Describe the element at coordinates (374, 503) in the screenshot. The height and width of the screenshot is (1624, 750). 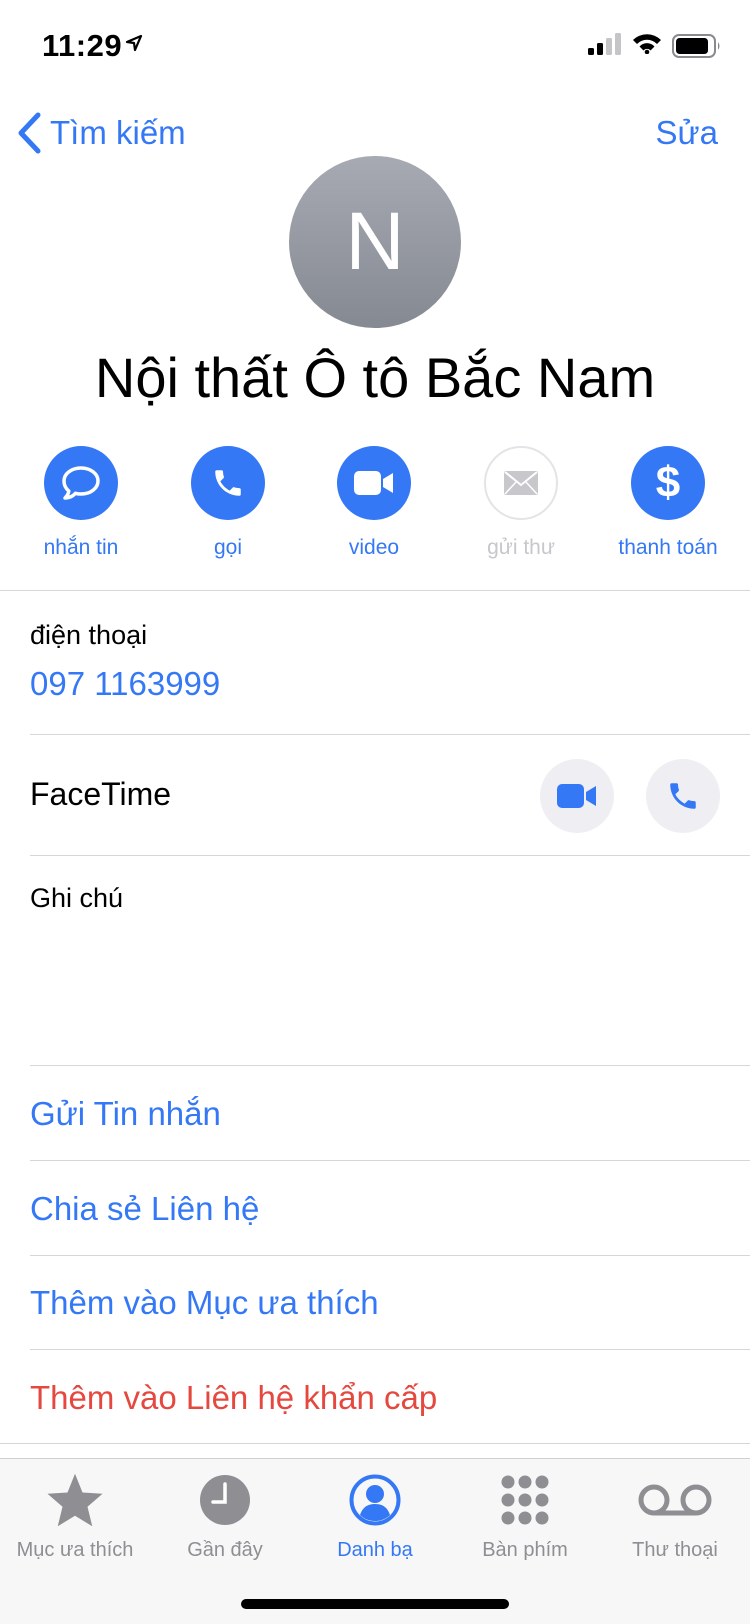
I see `video-action-button: video` at that location.